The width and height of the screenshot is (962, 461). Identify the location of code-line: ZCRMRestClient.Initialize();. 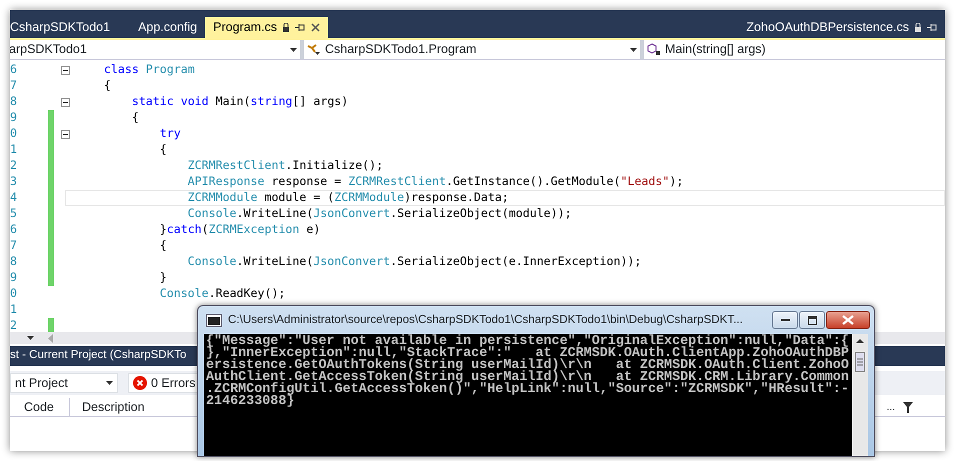
(285, 165).